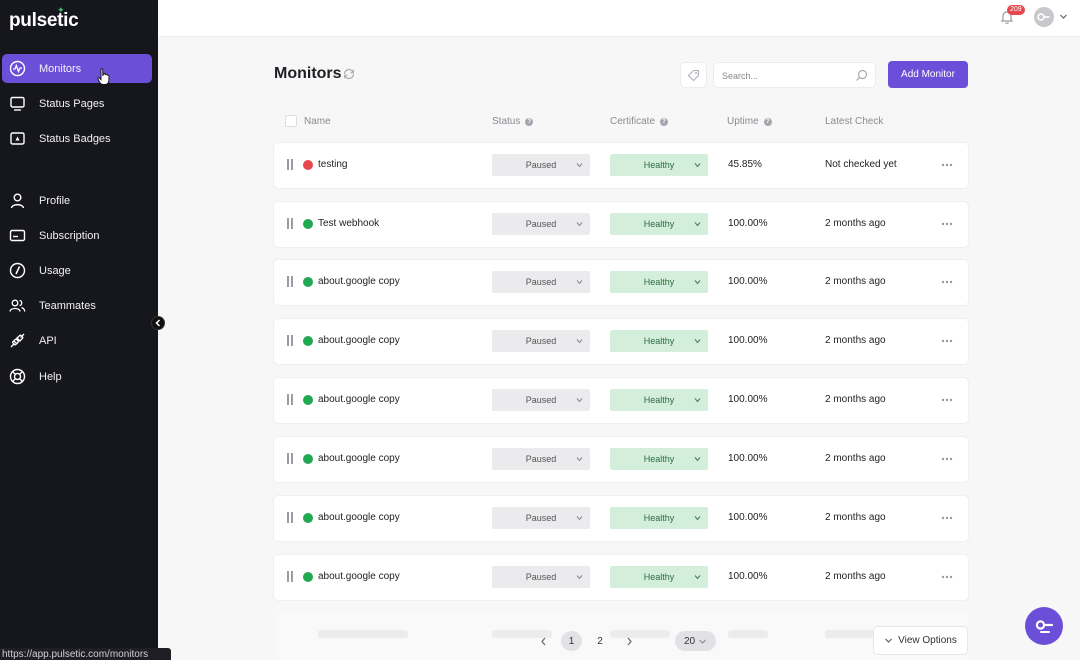  Describe the element at coordinates (77, 68) in the screenshot. I see `sidebar-item-monitors: Monitors` at that location.